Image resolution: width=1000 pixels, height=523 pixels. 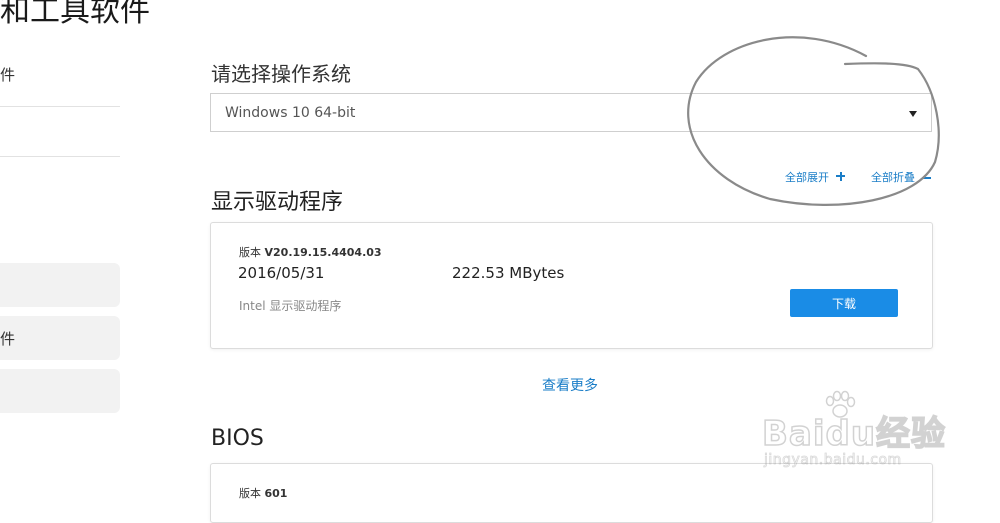 I want to click on driver-version: 版本 V20.19.15.4404.03, so click(x=310, y=252).